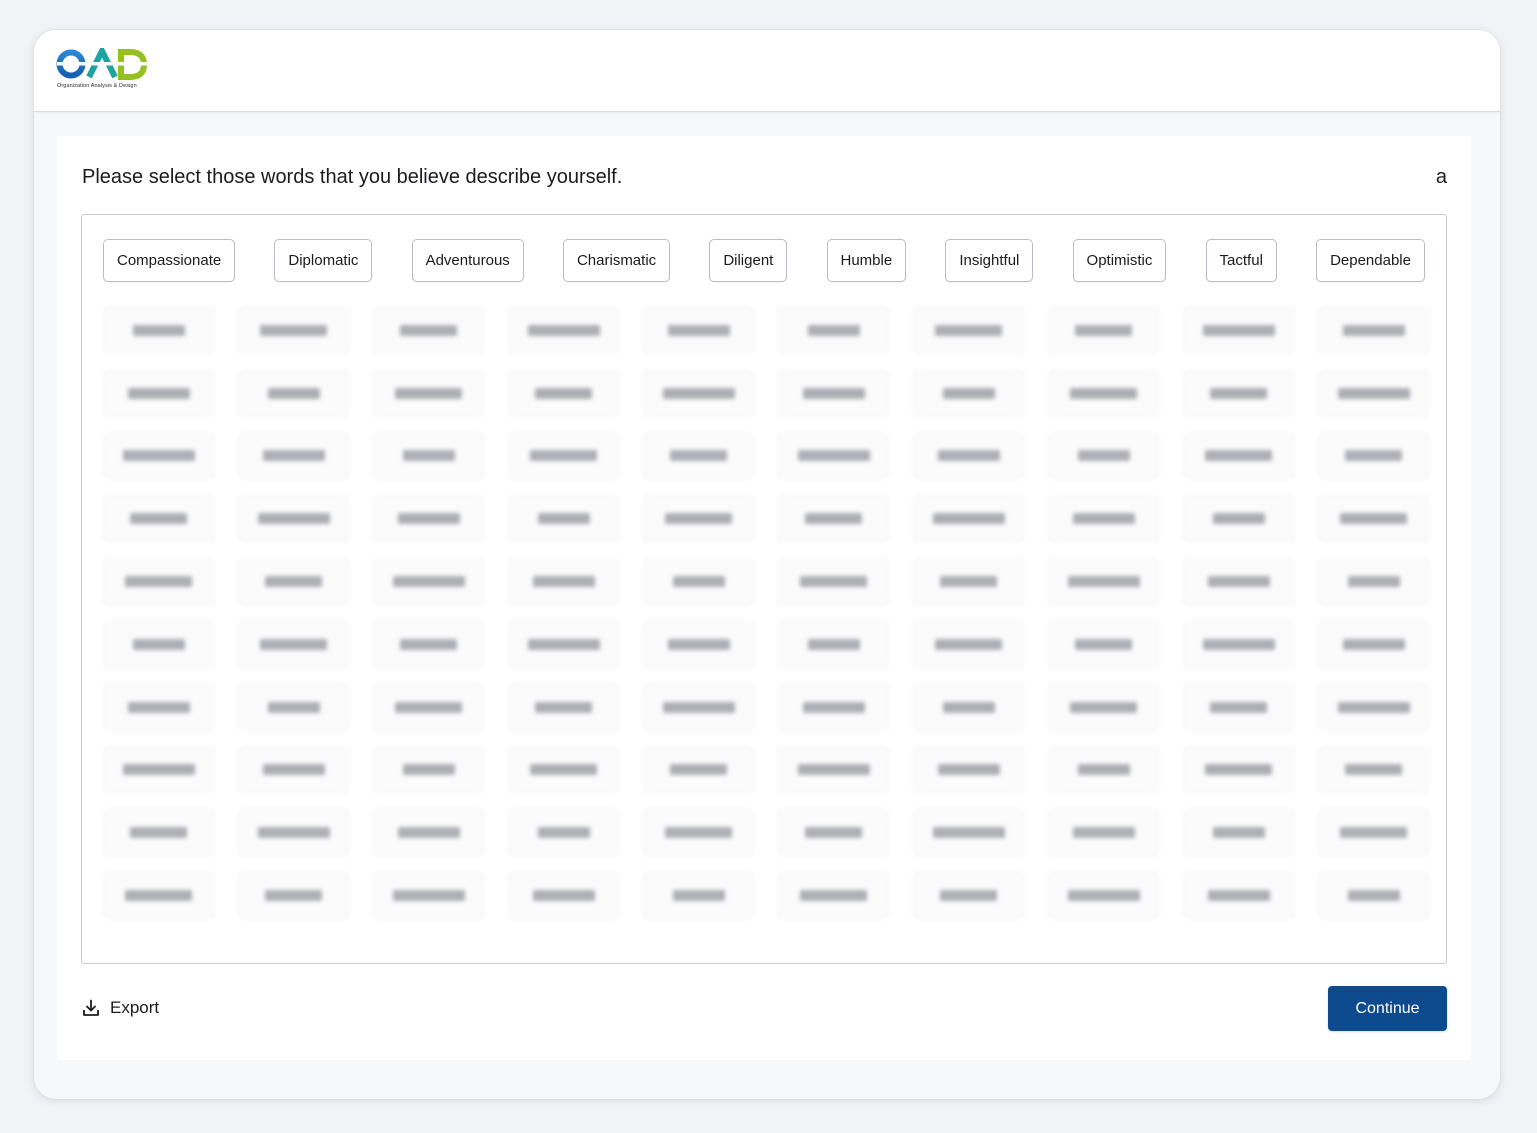 The height and width of the screenshot is (1133, 1537). Describe the element at coordinates (616, 260) in the screenshot. I see `word-option-charismatic: Charismatic` at that location.